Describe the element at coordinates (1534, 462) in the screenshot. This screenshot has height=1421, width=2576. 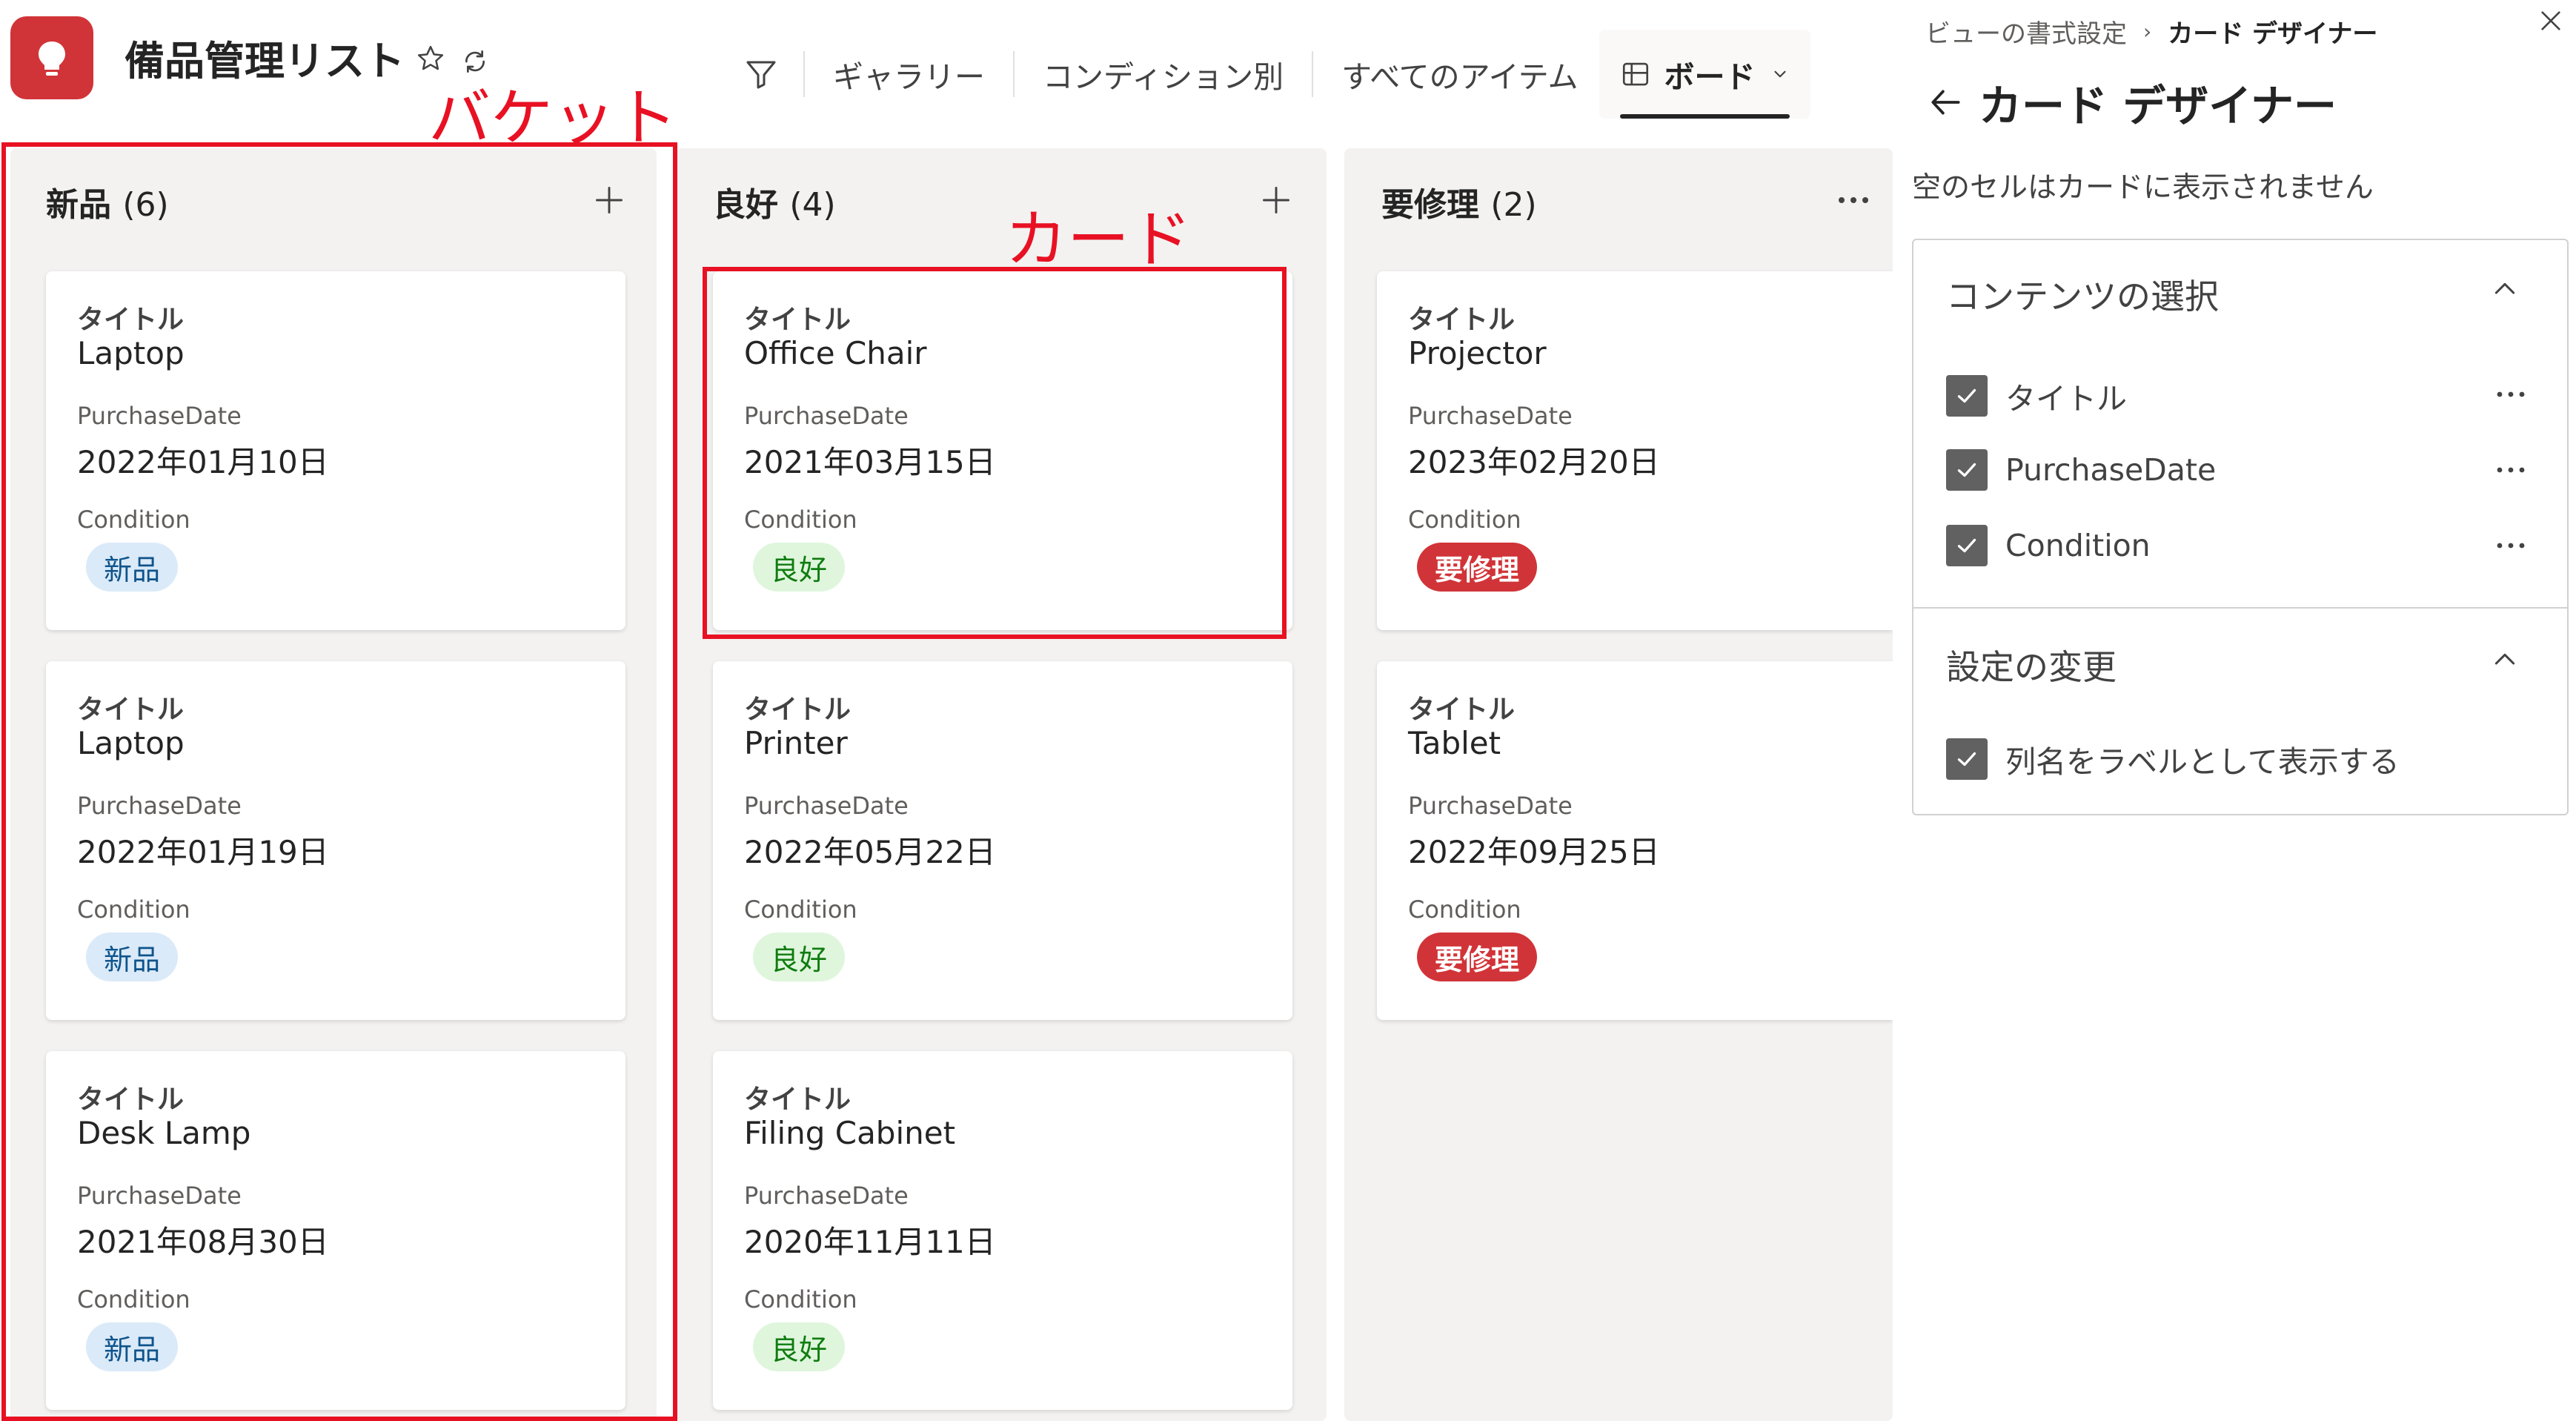
I see `card-date: 2023年02月20日` at that location.